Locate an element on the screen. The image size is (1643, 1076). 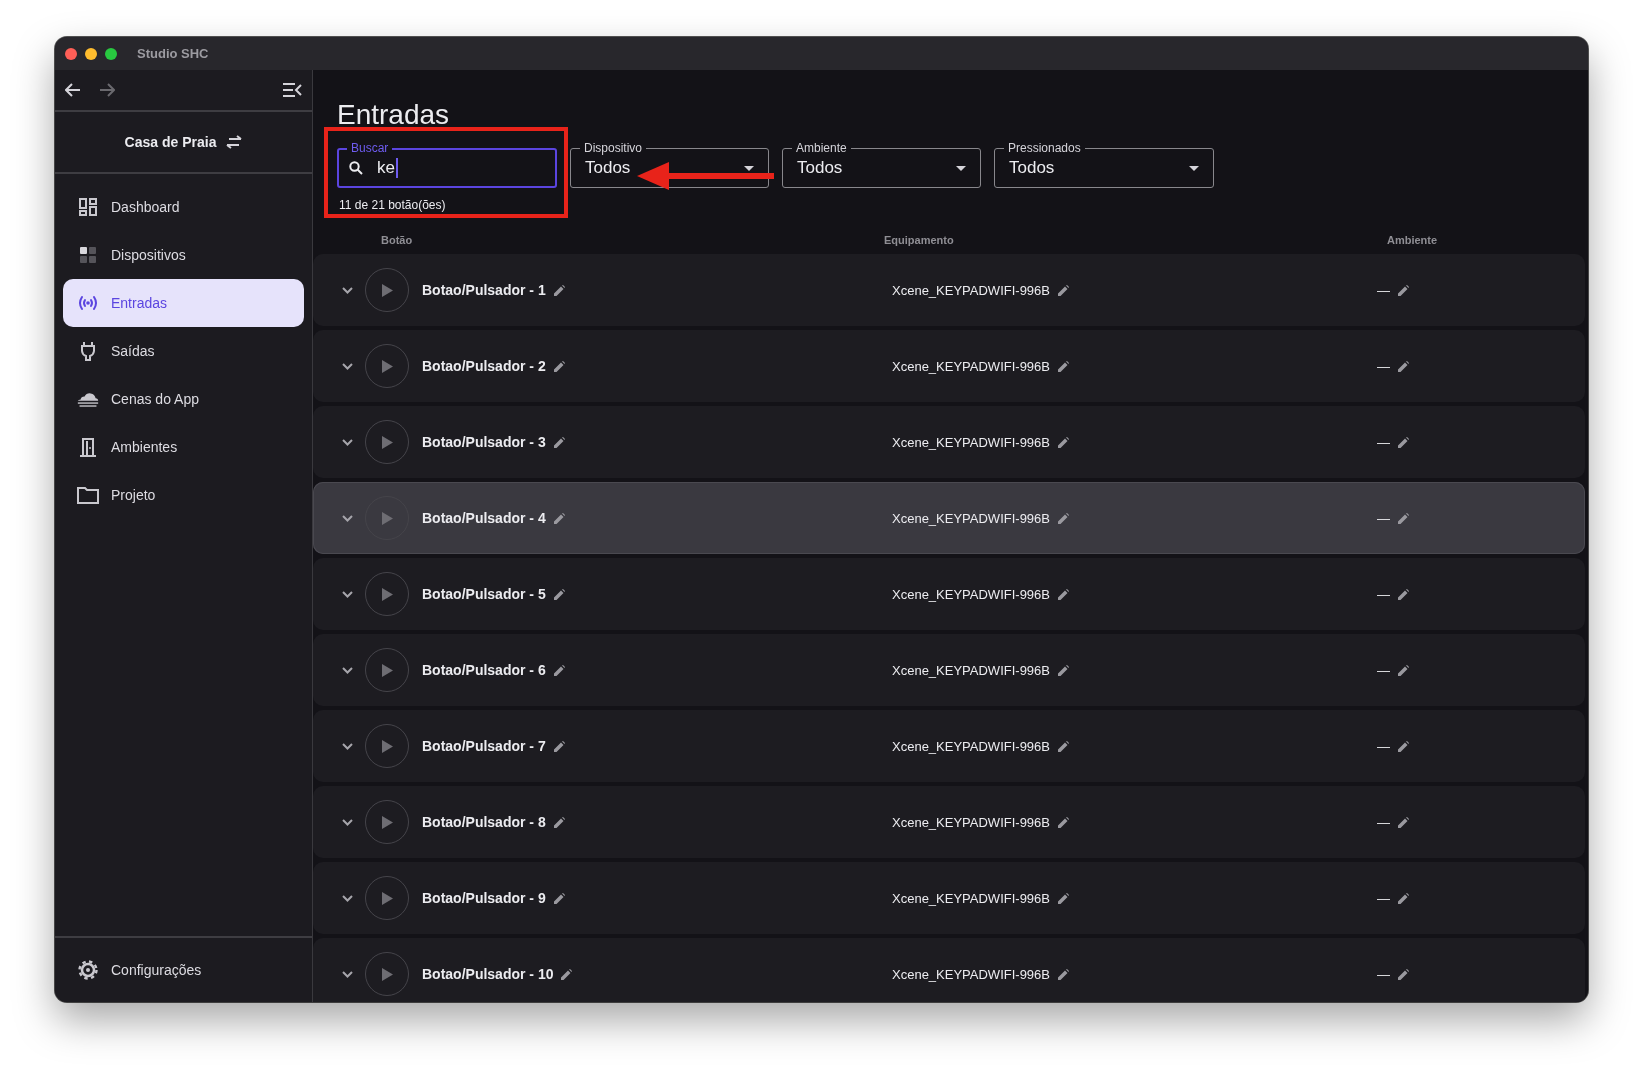
project-name: Casa de Praia is located at coordinates (170, 142).